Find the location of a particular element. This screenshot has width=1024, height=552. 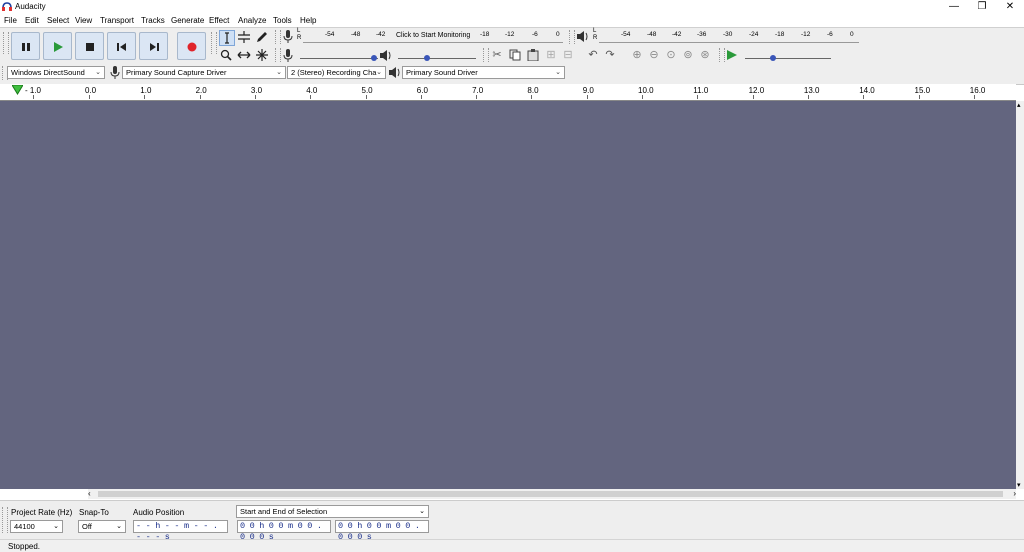

undo-icon: ↶ is located at coordinates (593, 55).